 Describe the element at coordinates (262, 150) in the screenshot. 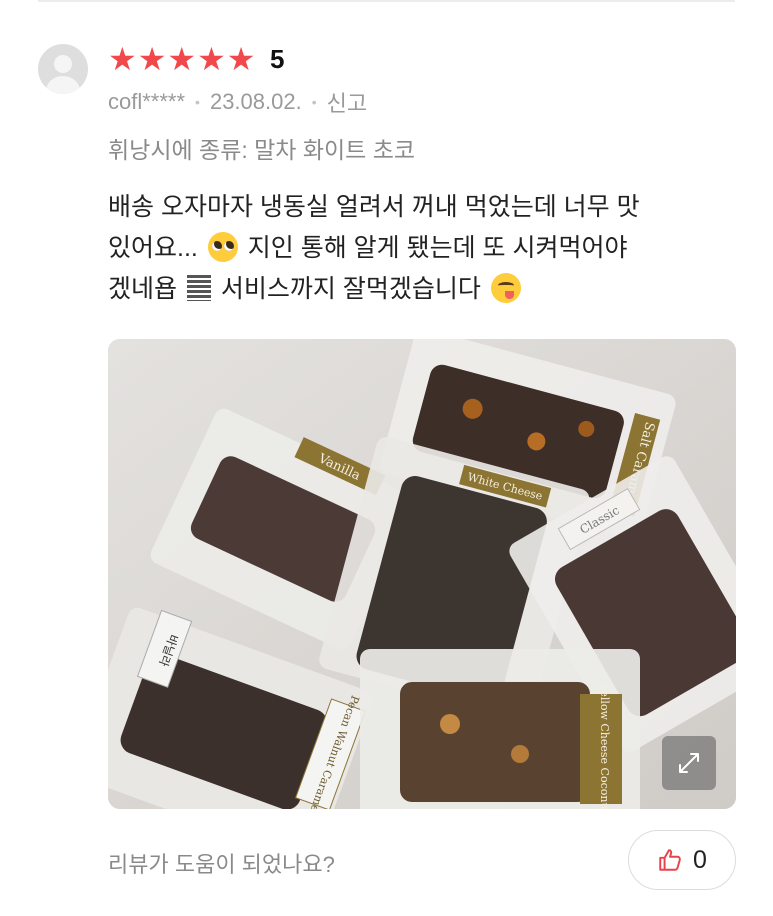

I see `product-option: 휘낭시에 종류: 말차 화이트 초코` at that location.